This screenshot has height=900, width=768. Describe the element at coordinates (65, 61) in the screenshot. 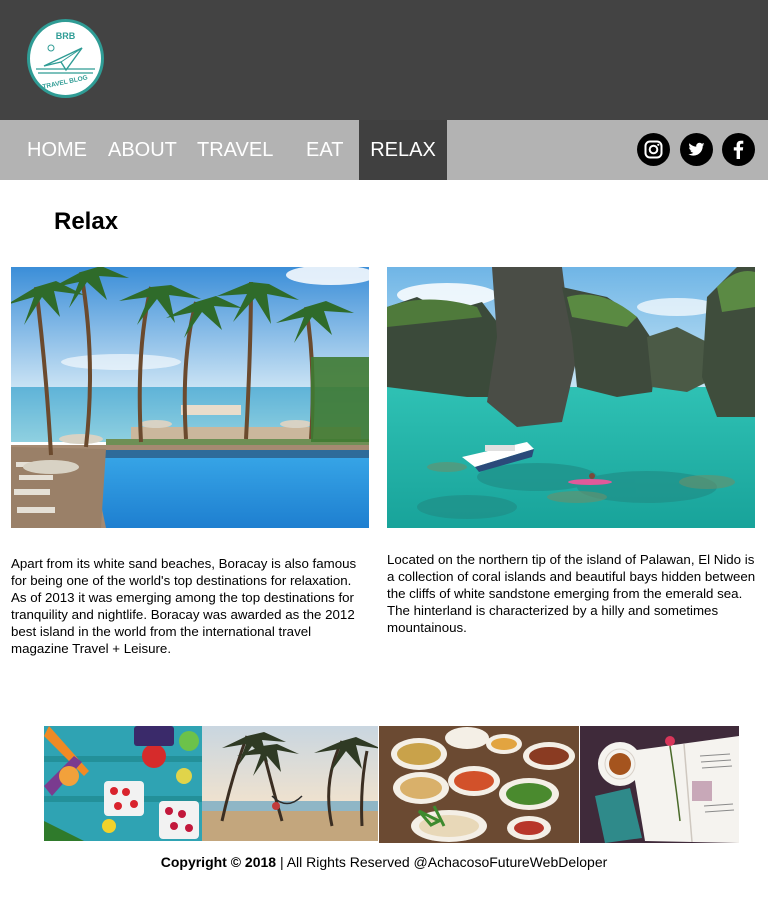

I see `logo-graphic: BRB TRAVEL BLOG` at that location.